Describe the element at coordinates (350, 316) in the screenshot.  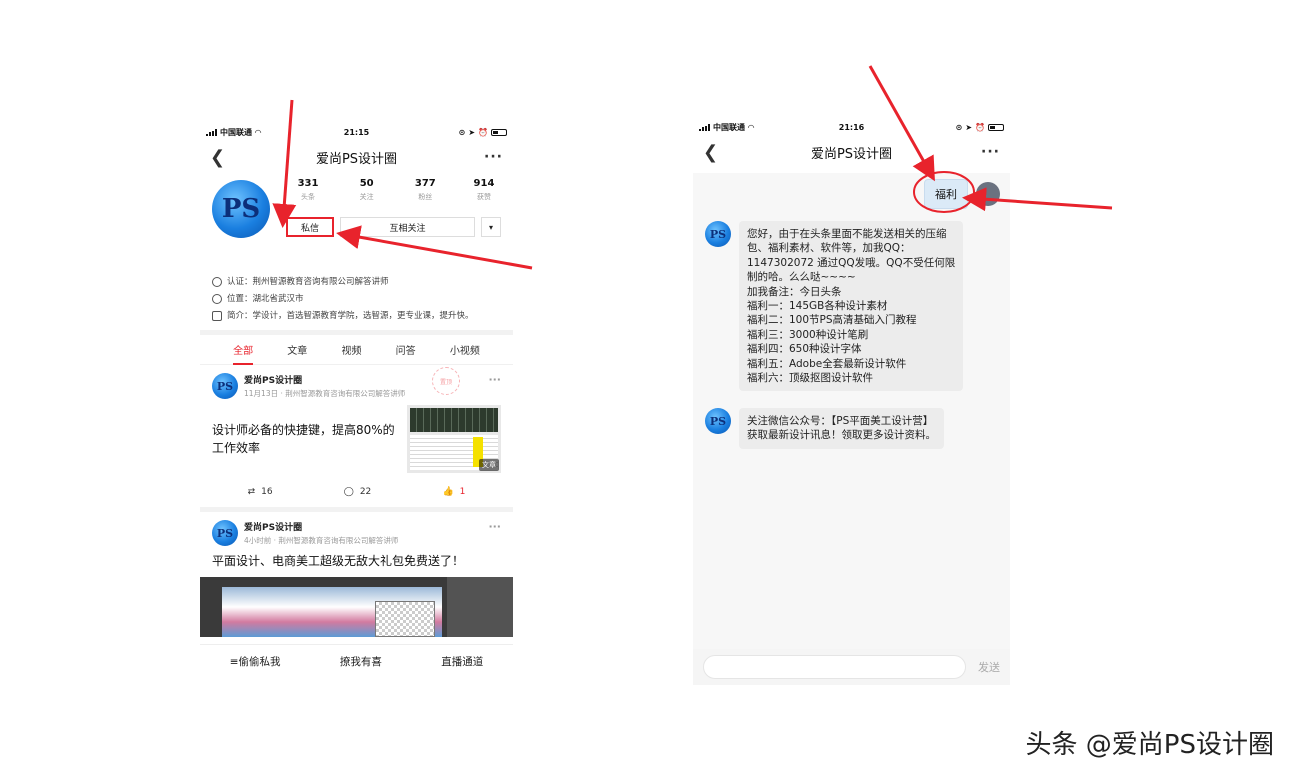
I see `bio-text: 简介：学设计，首选智源教育学院，选智源，更专业课，提升快。` at that location.